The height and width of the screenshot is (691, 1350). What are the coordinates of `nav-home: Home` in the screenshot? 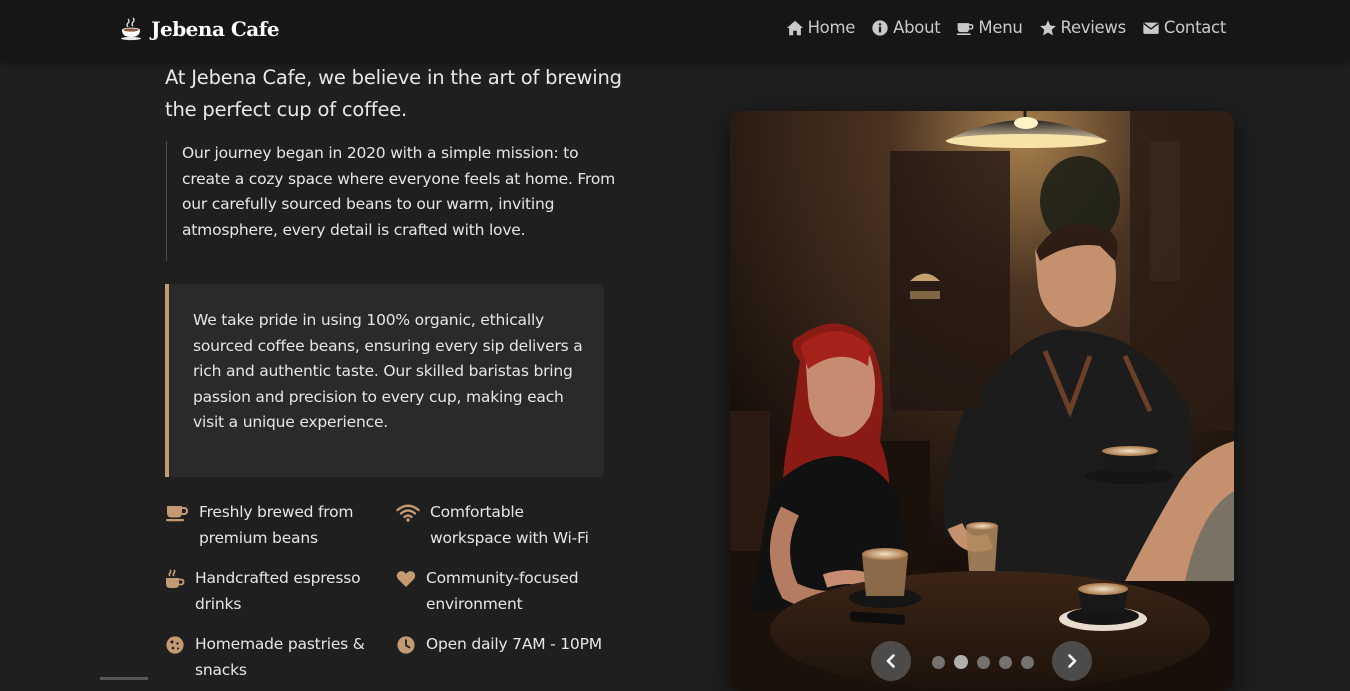 It's located at (821, 27).